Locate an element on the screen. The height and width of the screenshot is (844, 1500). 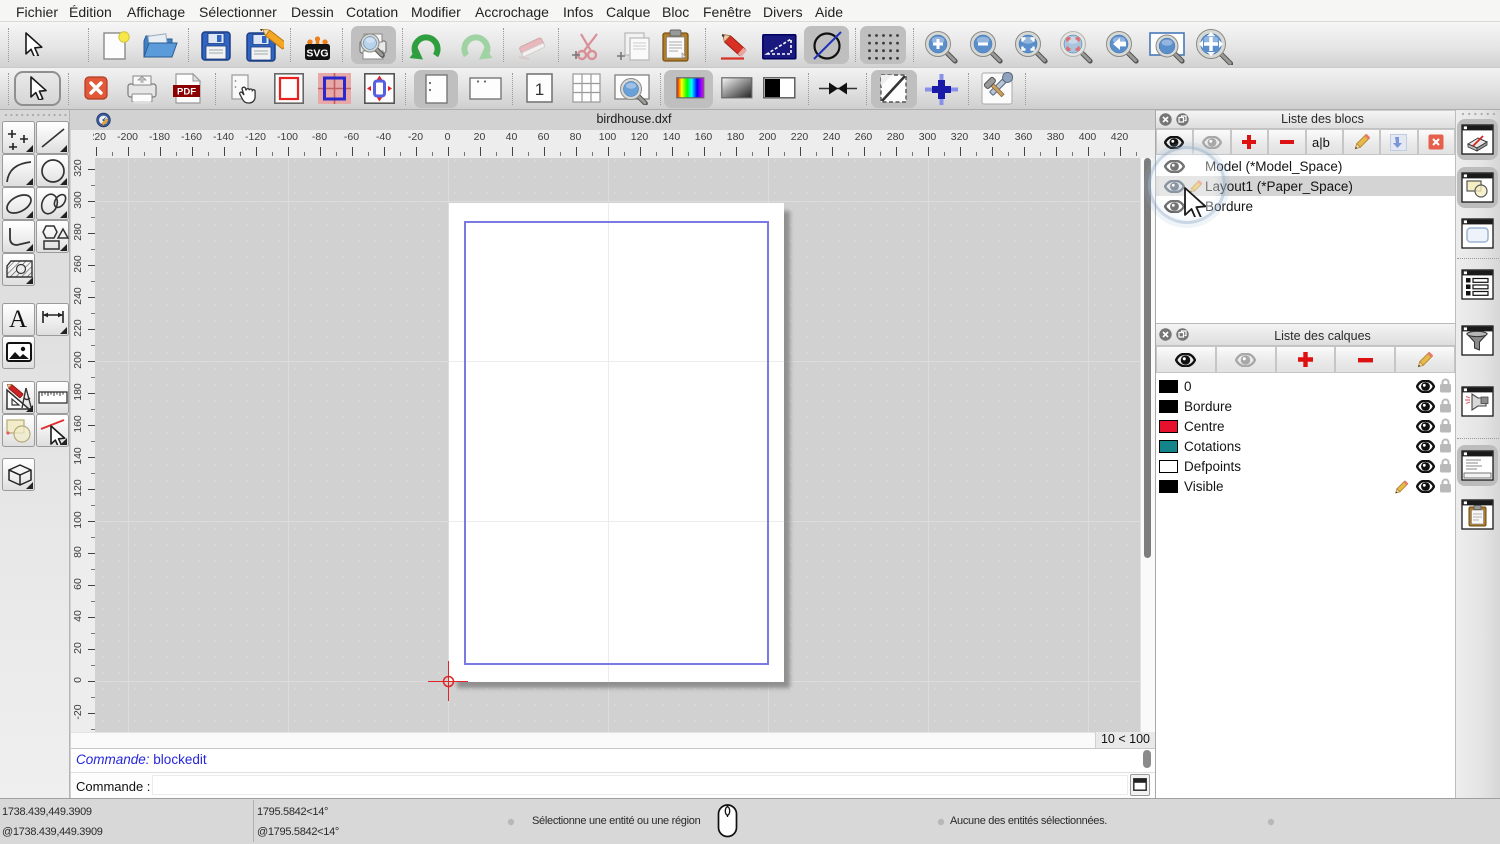
svg-text: 1 is located at coordinates (539, 89).